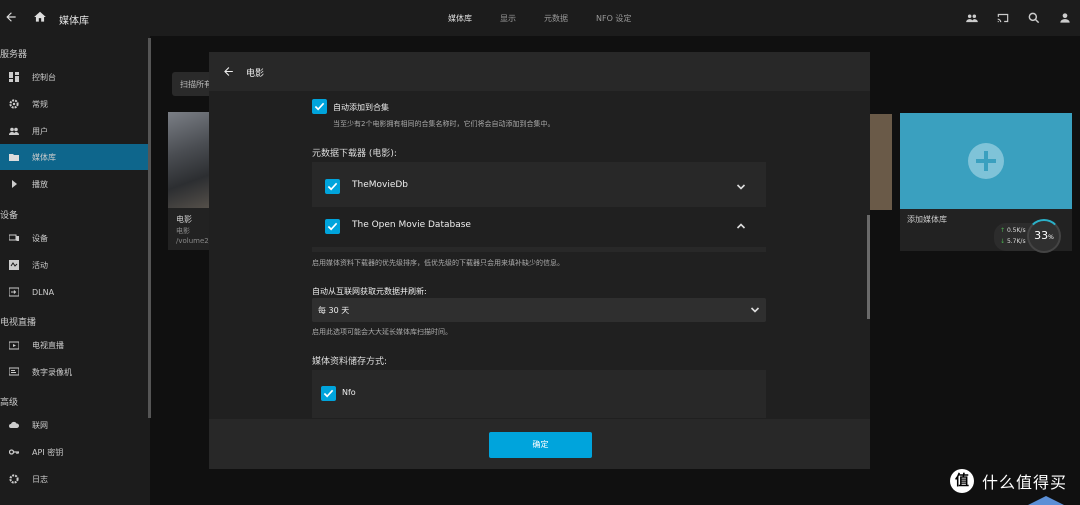  Describe the element at coordinates (75, 452) in the screenshot. I see `sidebar-item-api-keys: API 密钥` at that location.